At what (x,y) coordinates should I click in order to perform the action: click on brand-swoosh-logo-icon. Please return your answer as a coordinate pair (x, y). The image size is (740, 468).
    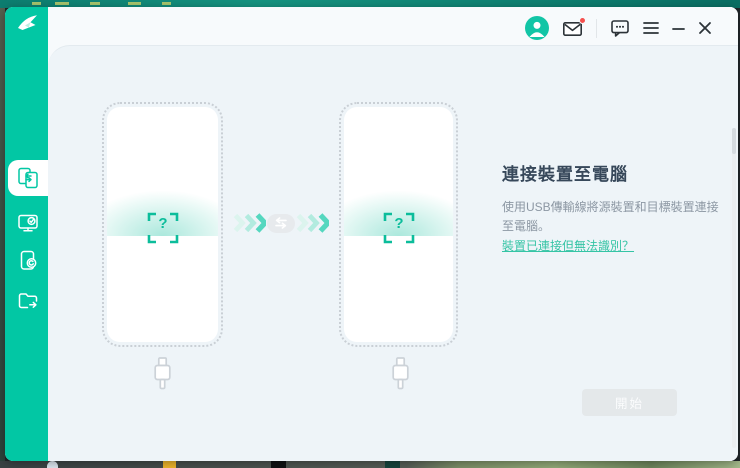
    Looking at the image, I should click on (28, 24).